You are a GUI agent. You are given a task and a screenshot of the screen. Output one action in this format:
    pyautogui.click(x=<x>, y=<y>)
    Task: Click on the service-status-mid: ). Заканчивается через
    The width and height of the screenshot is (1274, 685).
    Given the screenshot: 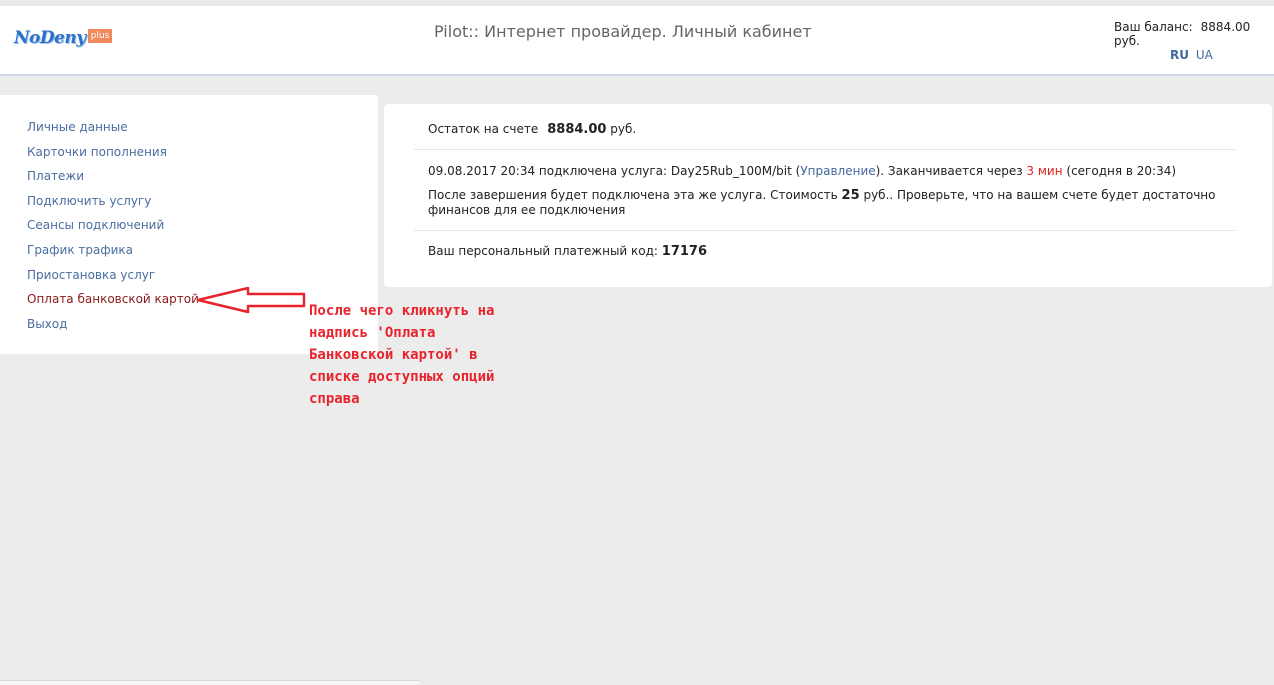 What is the action you would take?
    pyautogui.click(x=951, y=171)
    